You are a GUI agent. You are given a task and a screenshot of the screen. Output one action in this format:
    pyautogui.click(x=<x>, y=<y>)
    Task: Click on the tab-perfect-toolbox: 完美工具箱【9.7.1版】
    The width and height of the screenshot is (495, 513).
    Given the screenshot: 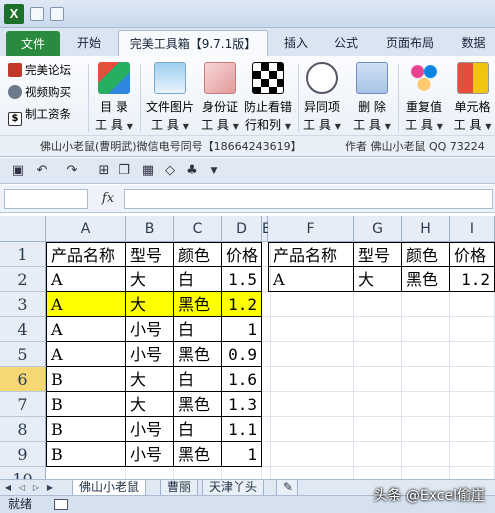 What is the action you would take?
    pyautogui.click(x=193, y=43)
    